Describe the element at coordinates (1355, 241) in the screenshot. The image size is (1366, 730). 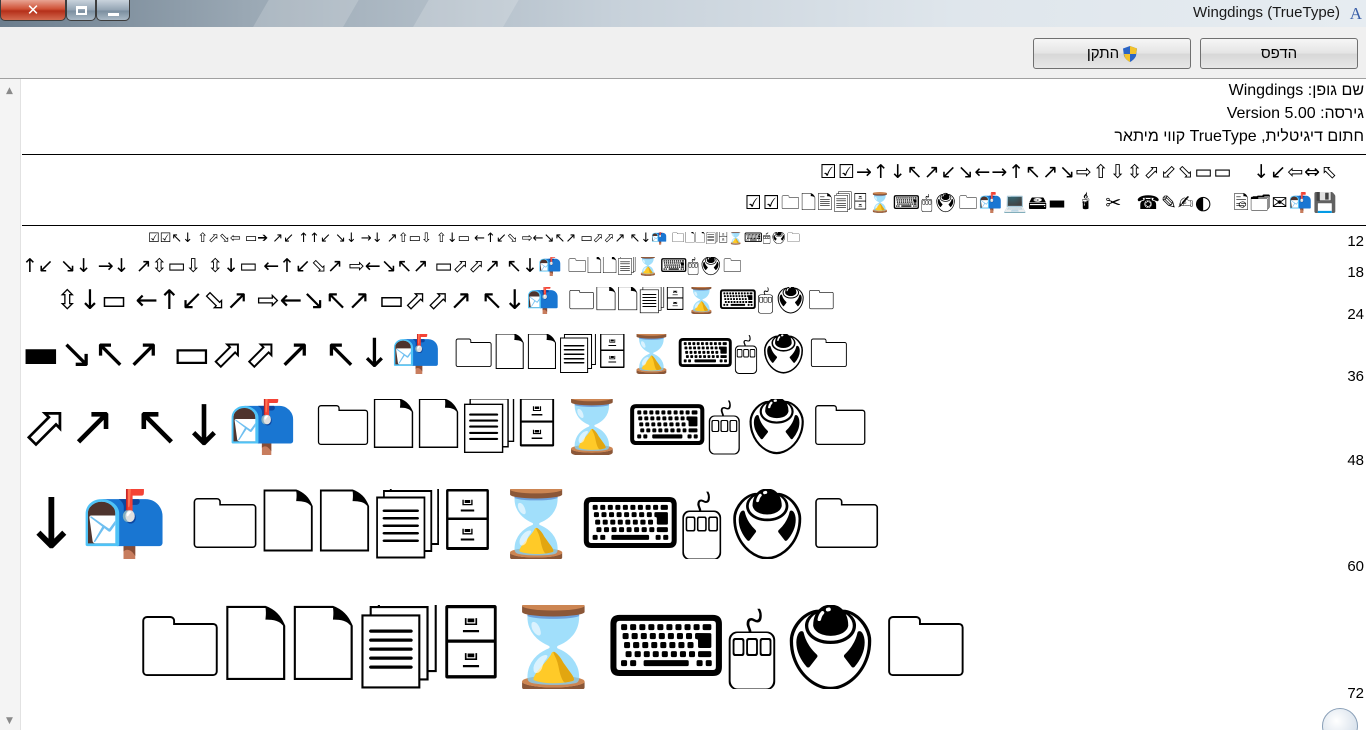
I see `size-label-12: 12` at that location.